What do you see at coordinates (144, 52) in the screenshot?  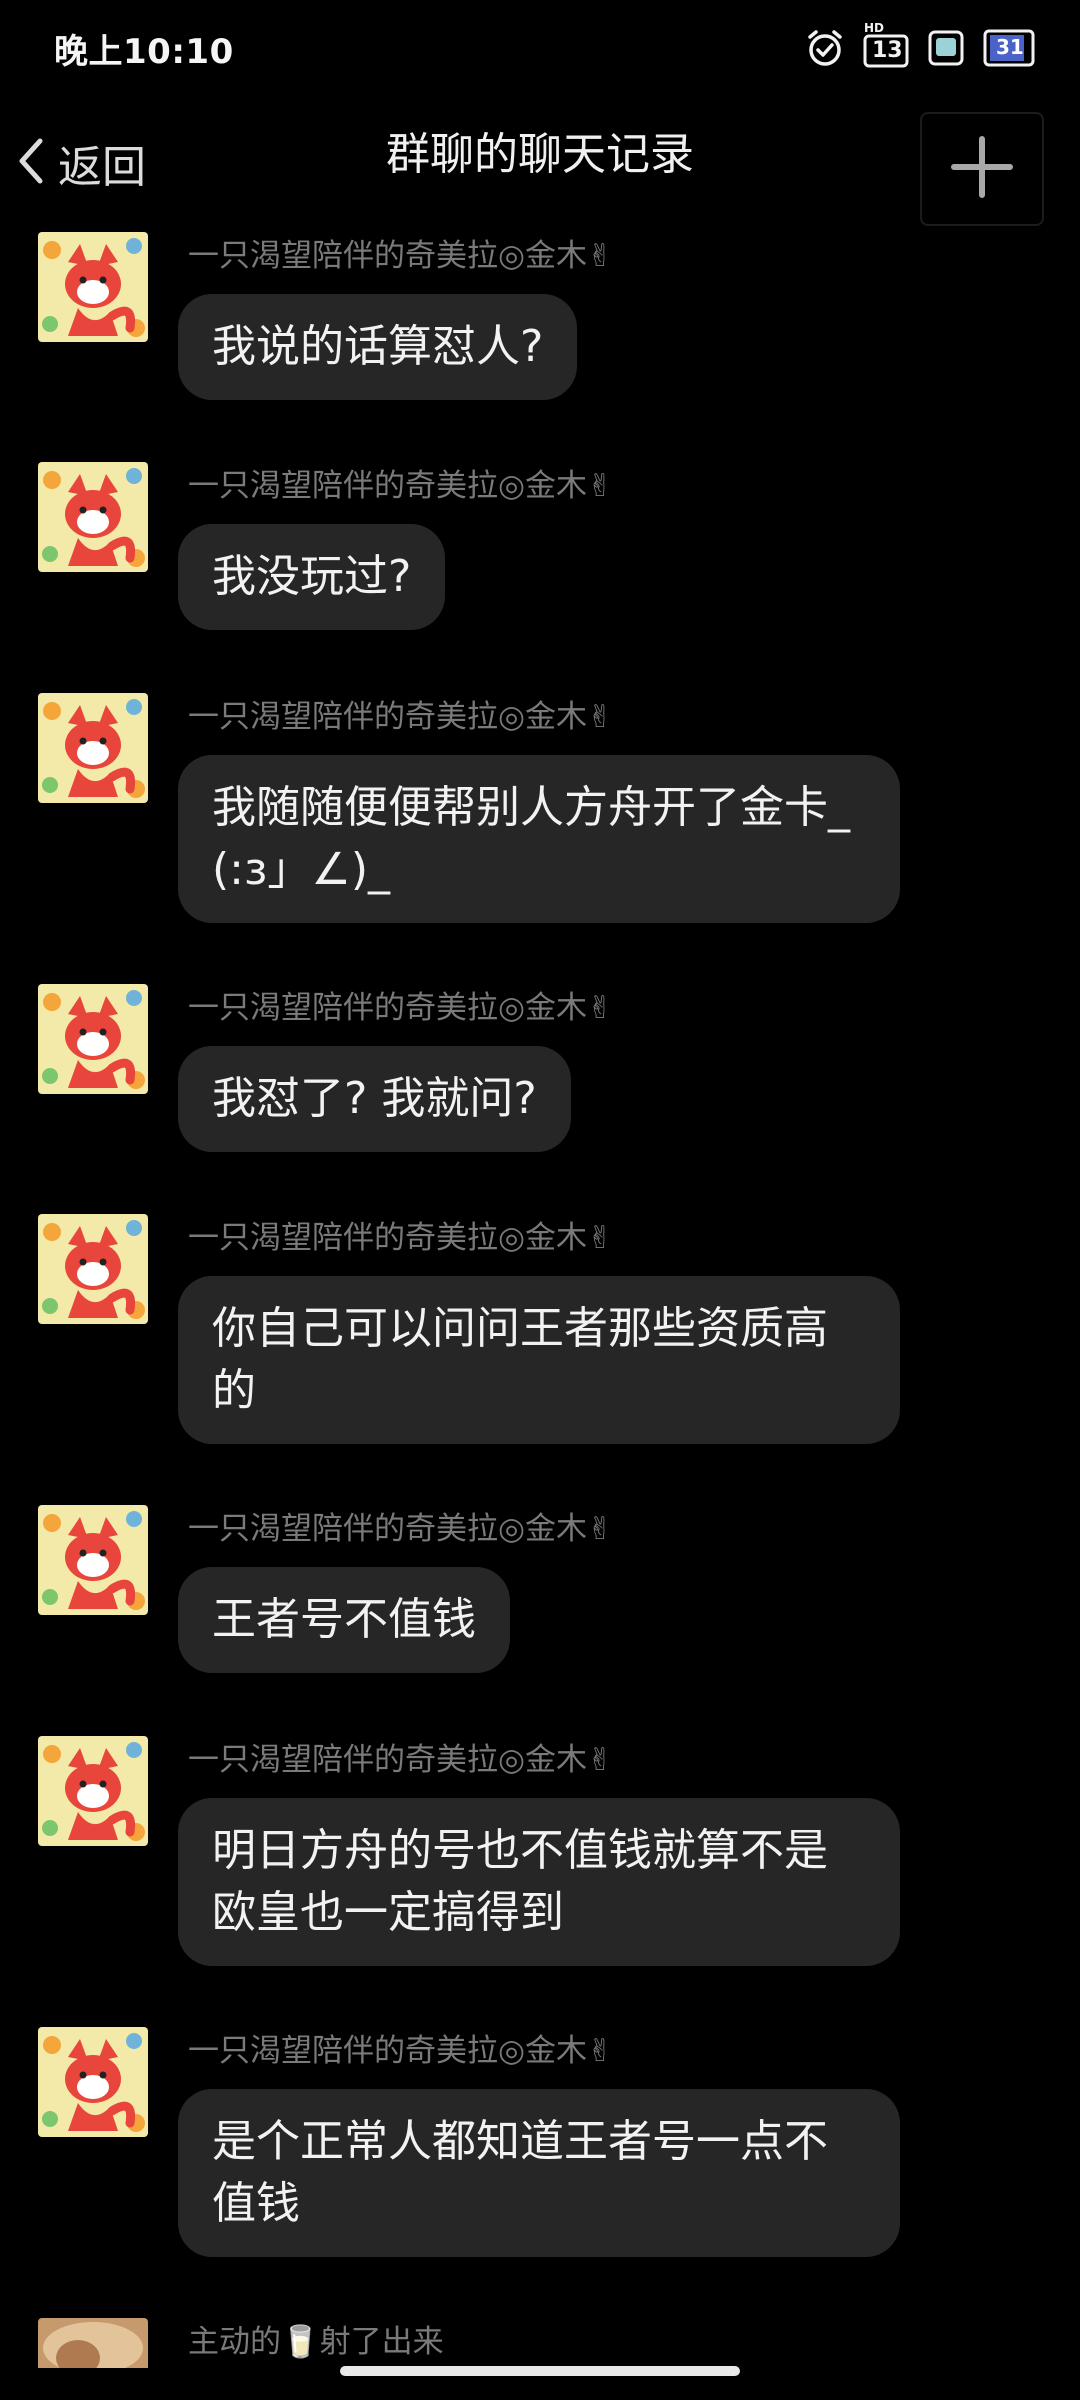 I see `status-time: 晚上10:10` at bounding box center [144, 52].